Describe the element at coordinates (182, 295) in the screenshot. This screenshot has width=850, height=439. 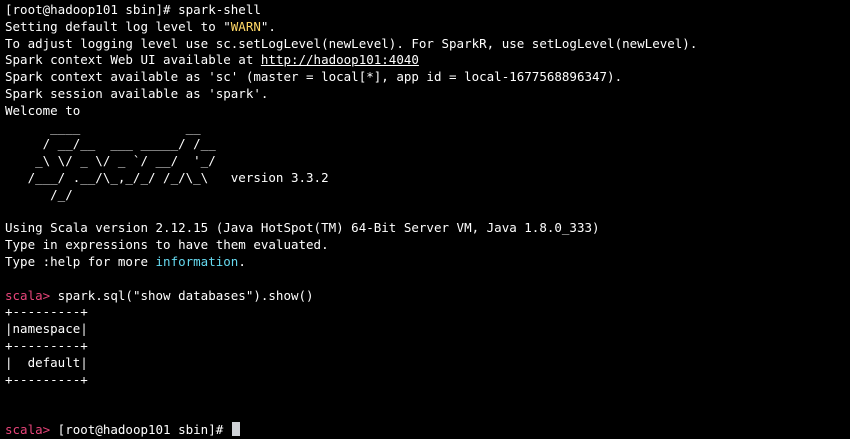
I see `scala-command: spark.sql("show databases").show()` at that location.